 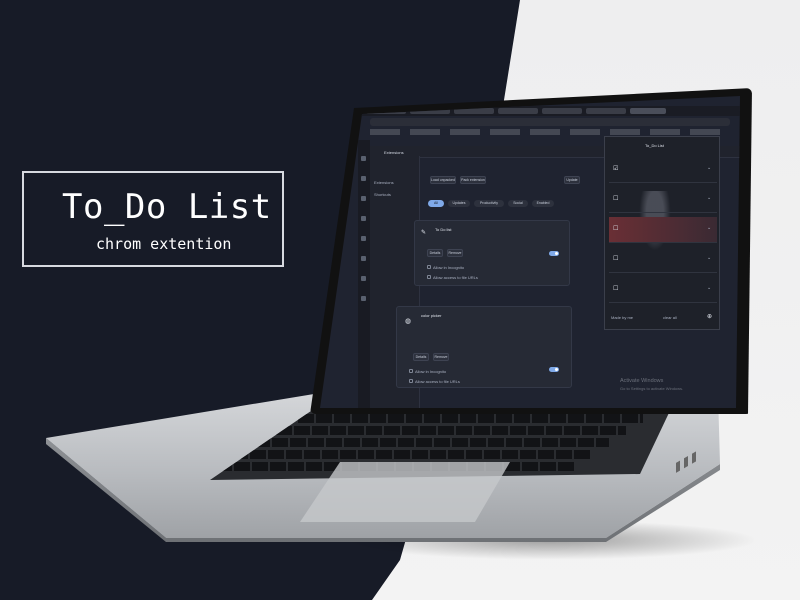 I want to click on extension-name: To Do list, so click(x=443, y=229).